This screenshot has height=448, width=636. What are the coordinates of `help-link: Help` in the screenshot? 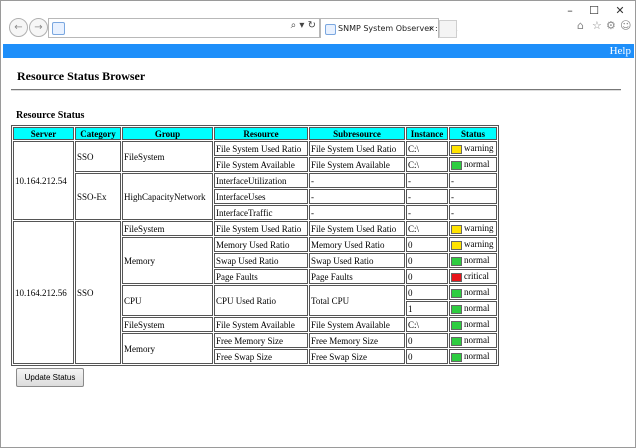 It's located at (620, 51).